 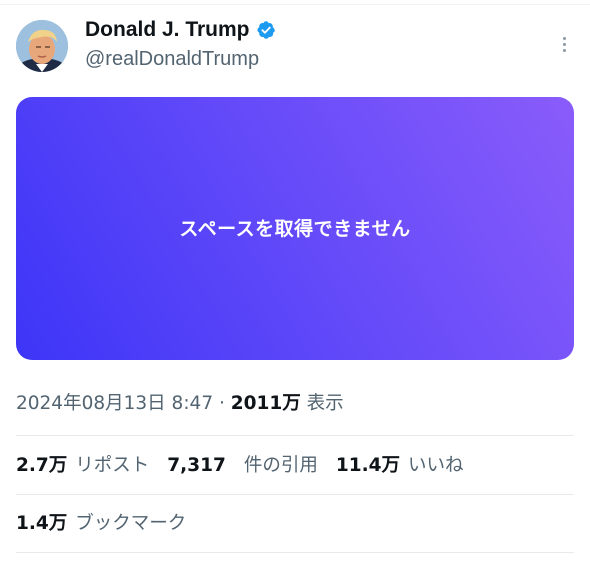 What do you see at coordinates (295, 46) in the screenshot?
I see `tweet-header: Donald J. Trump @realDonaldTrump` at bounding box center [295, 46].